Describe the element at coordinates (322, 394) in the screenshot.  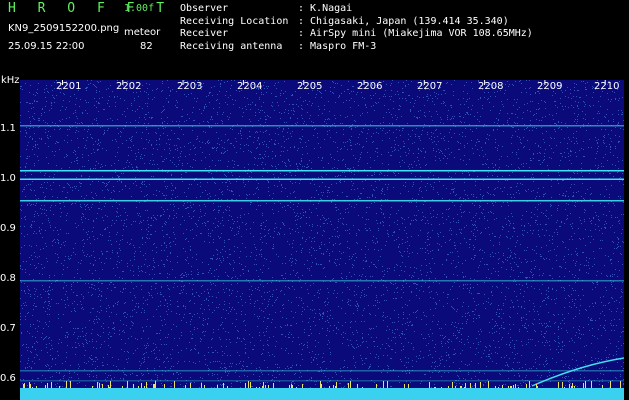
I see `noise-band` at that location.